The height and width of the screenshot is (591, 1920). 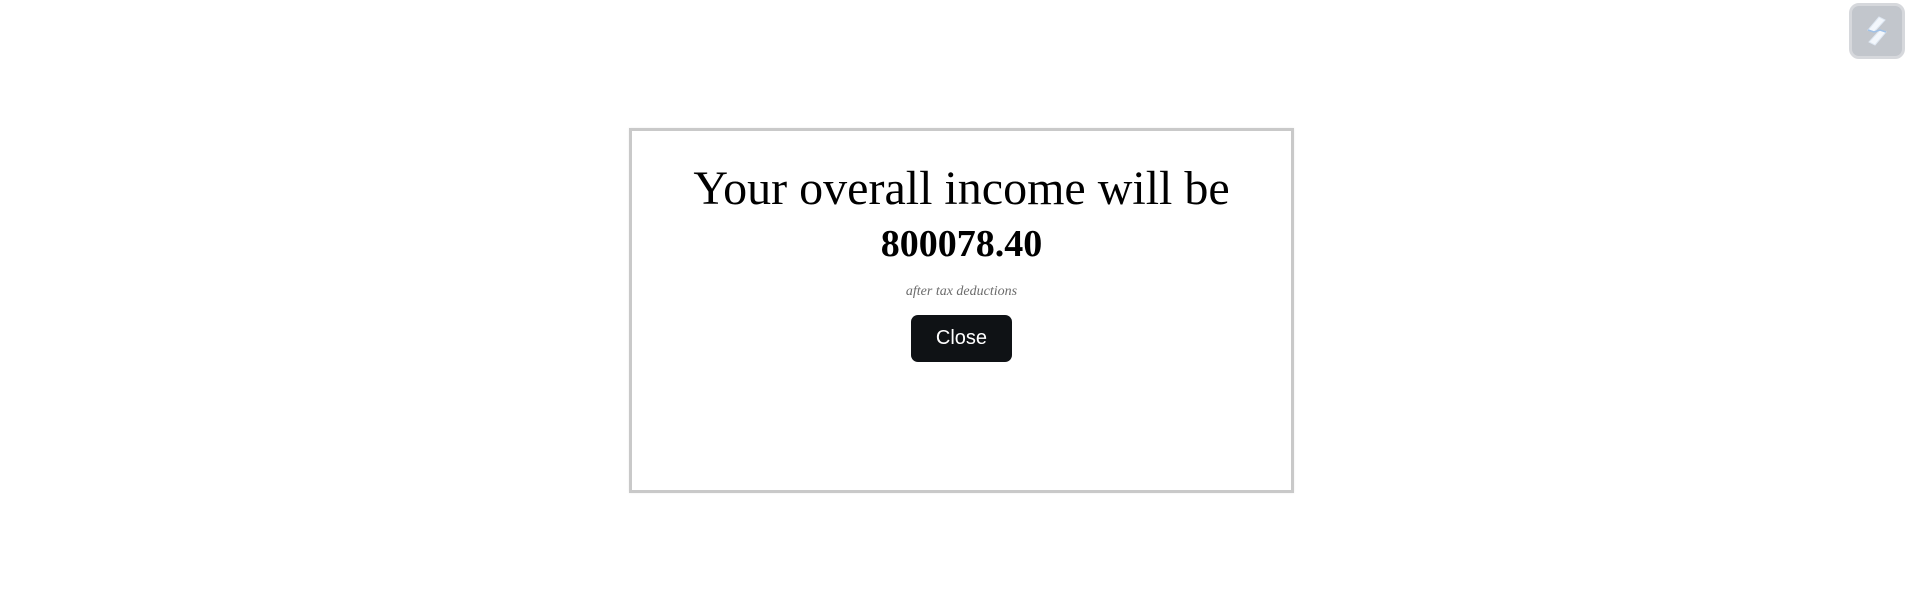 What do you see at coordinates (961, 188) in the screenshot?
I see `modal-title: Your overall income will be` at bounding box center [961, 188].